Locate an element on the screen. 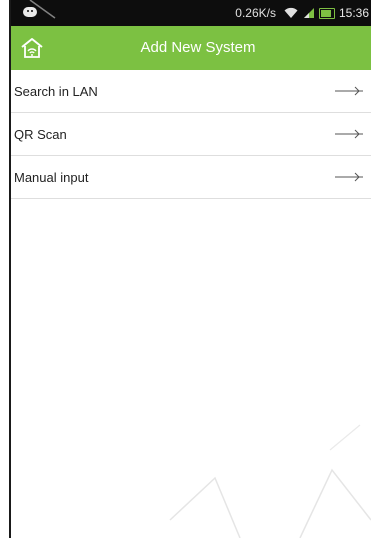  menu-item-qr-scan: QR Scan is located at coordinates (191, 134).